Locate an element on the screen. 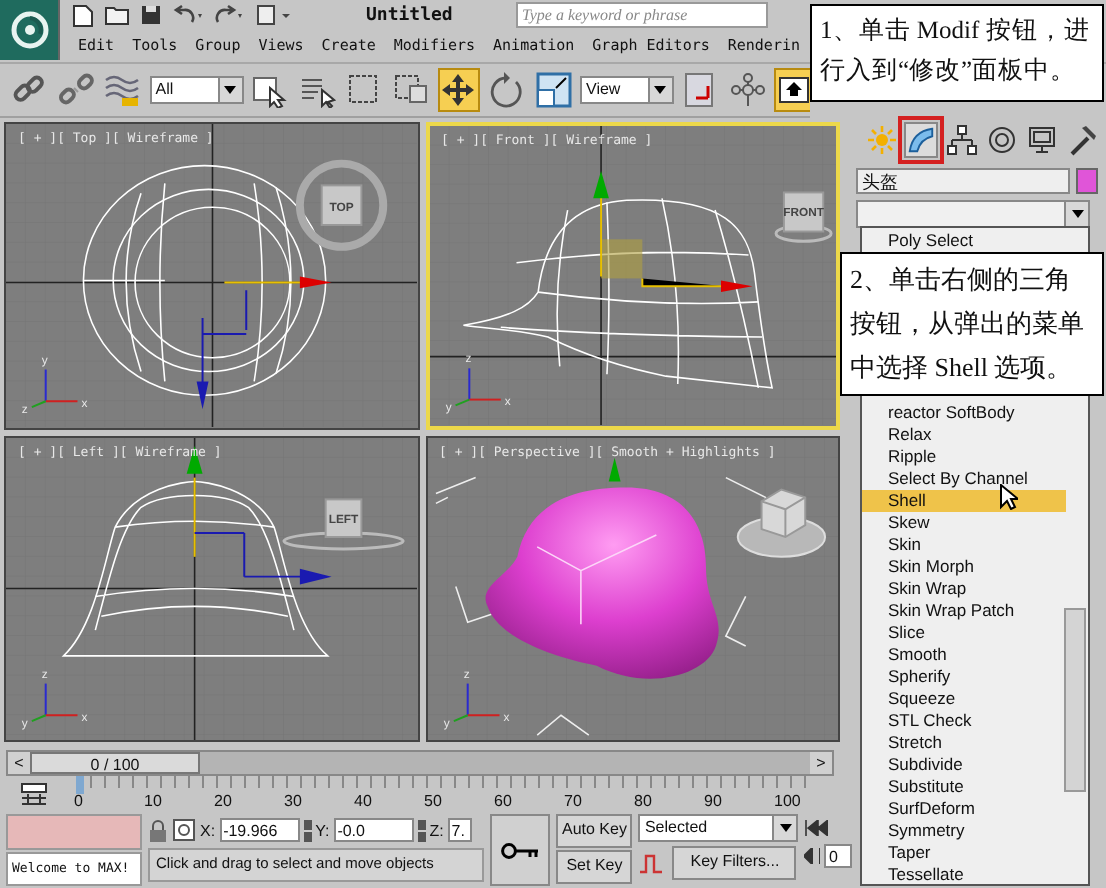 The image size is (1106, 888). selection-icon is located at coordinates (184, 830).